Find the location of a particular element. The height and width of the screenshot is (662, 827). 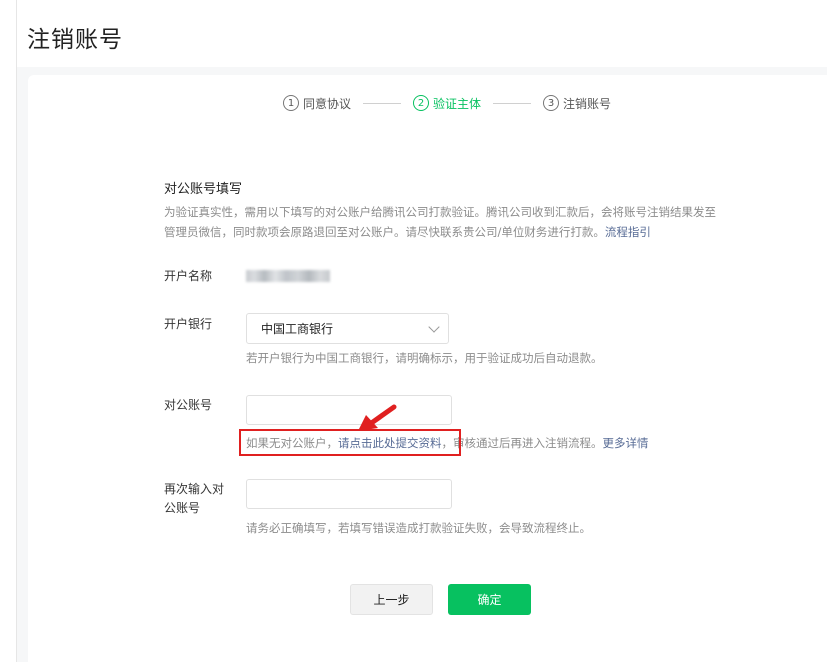

account-name-value-blurred is located at coordinates (288, 276).